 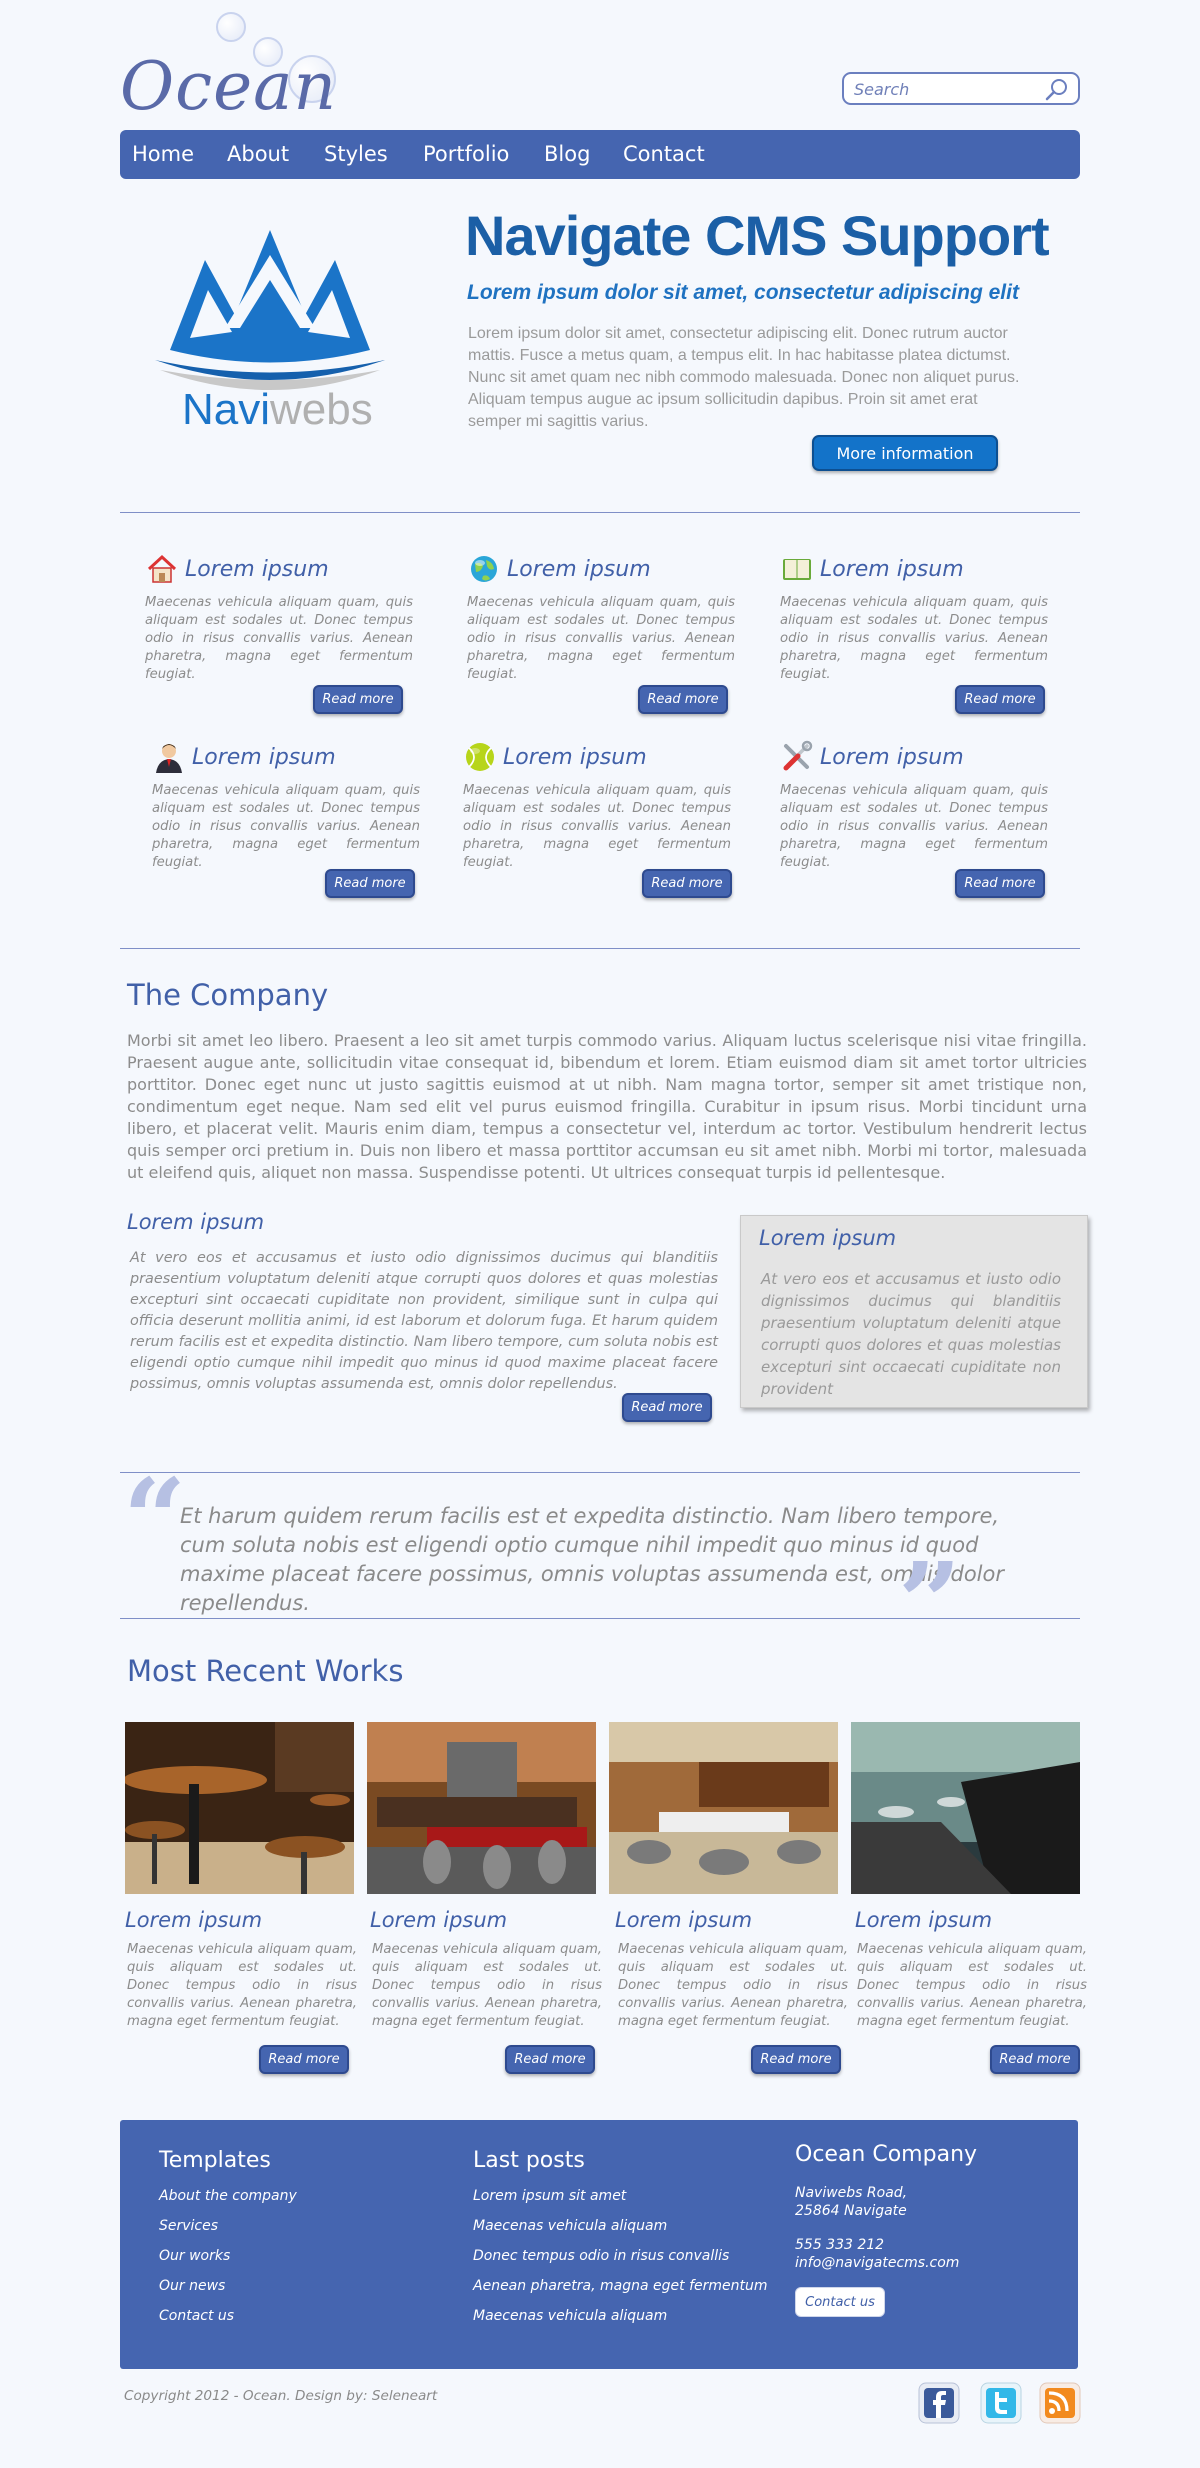 What do you see at coordinates (828, 1238) in the screenshot?
I see `box-title: Lorem ipsum` at bounding box center [828, 1238].